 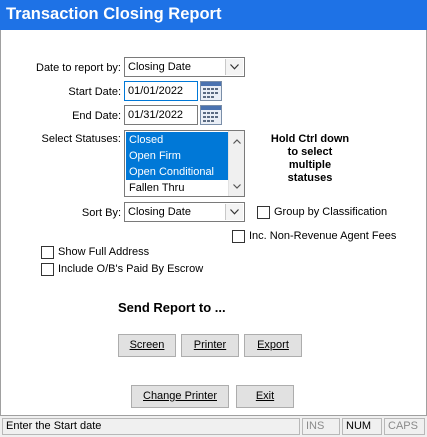 I want to click on date-report-select: Closing Date, so click(x=184, y=67).